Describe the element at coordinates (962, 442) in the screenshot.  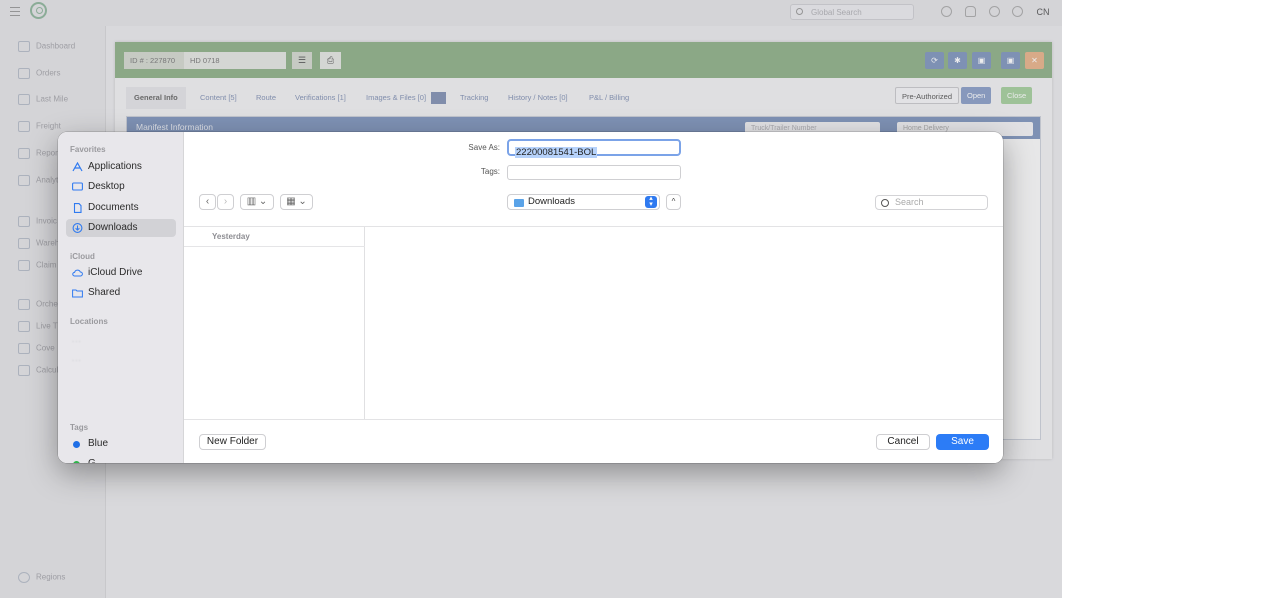
I see `save-button: Save` at that location.